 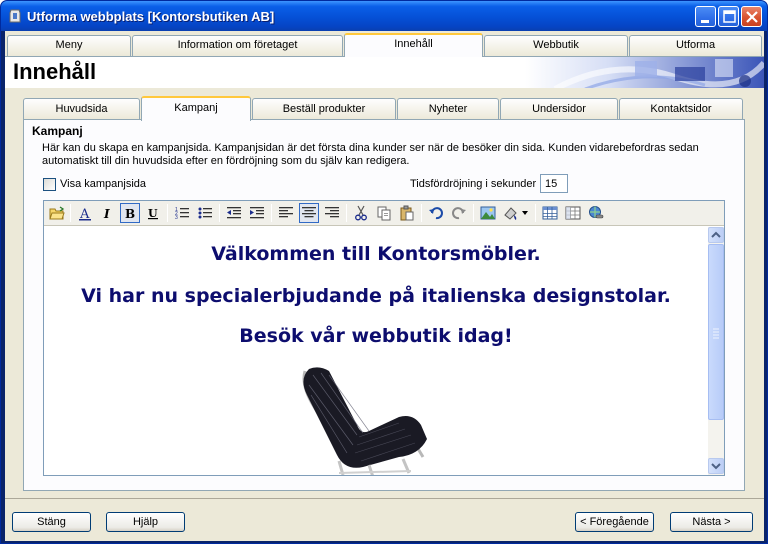 I want to click on svg-text: 3, so click(x=176, y=218).